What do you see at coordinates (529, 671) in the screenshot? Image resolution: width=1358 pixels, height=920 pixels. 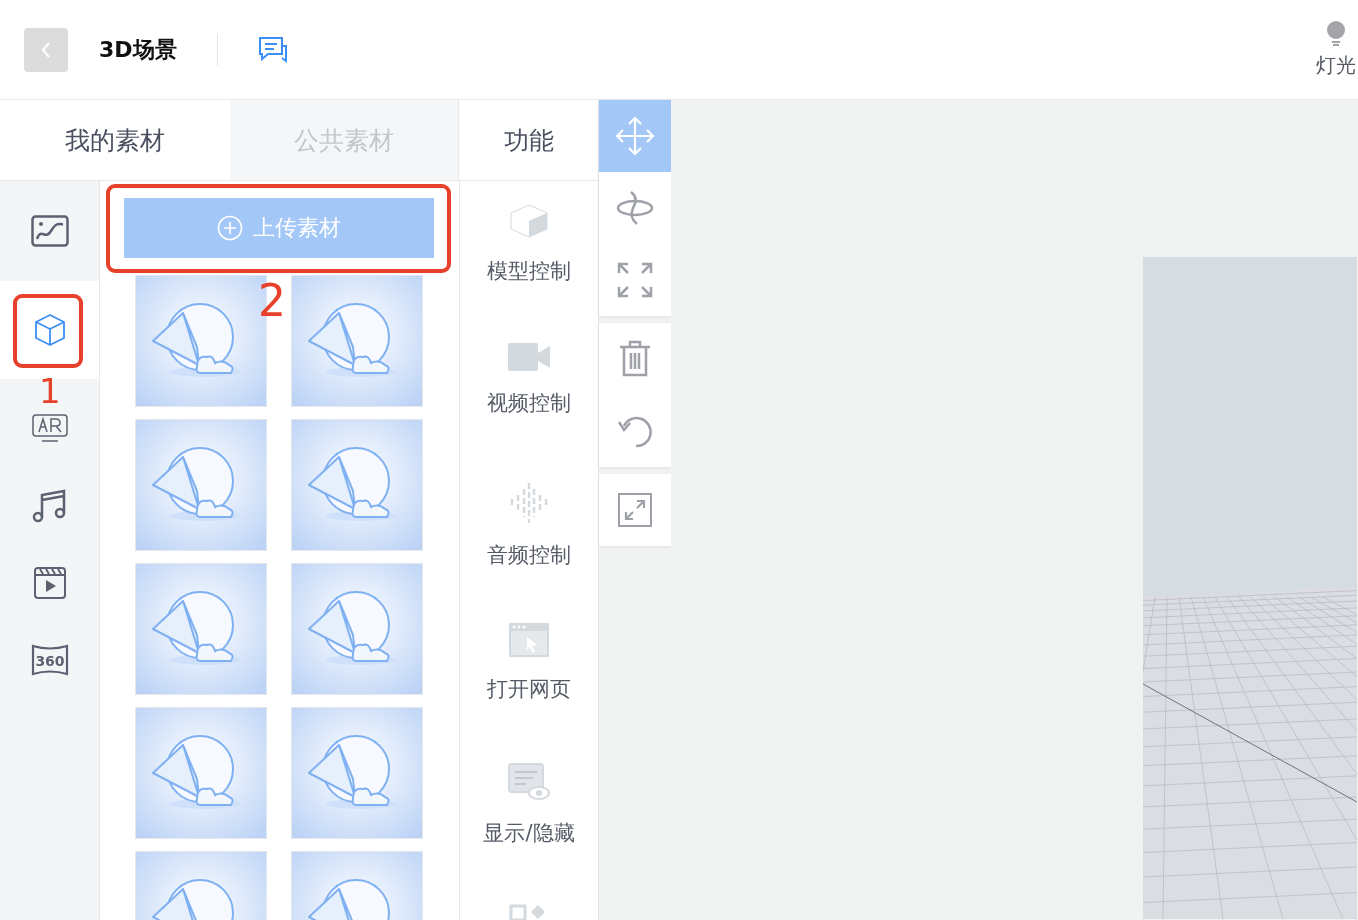 I see `function-item: 打开网页` at bounding box center [529, 671].